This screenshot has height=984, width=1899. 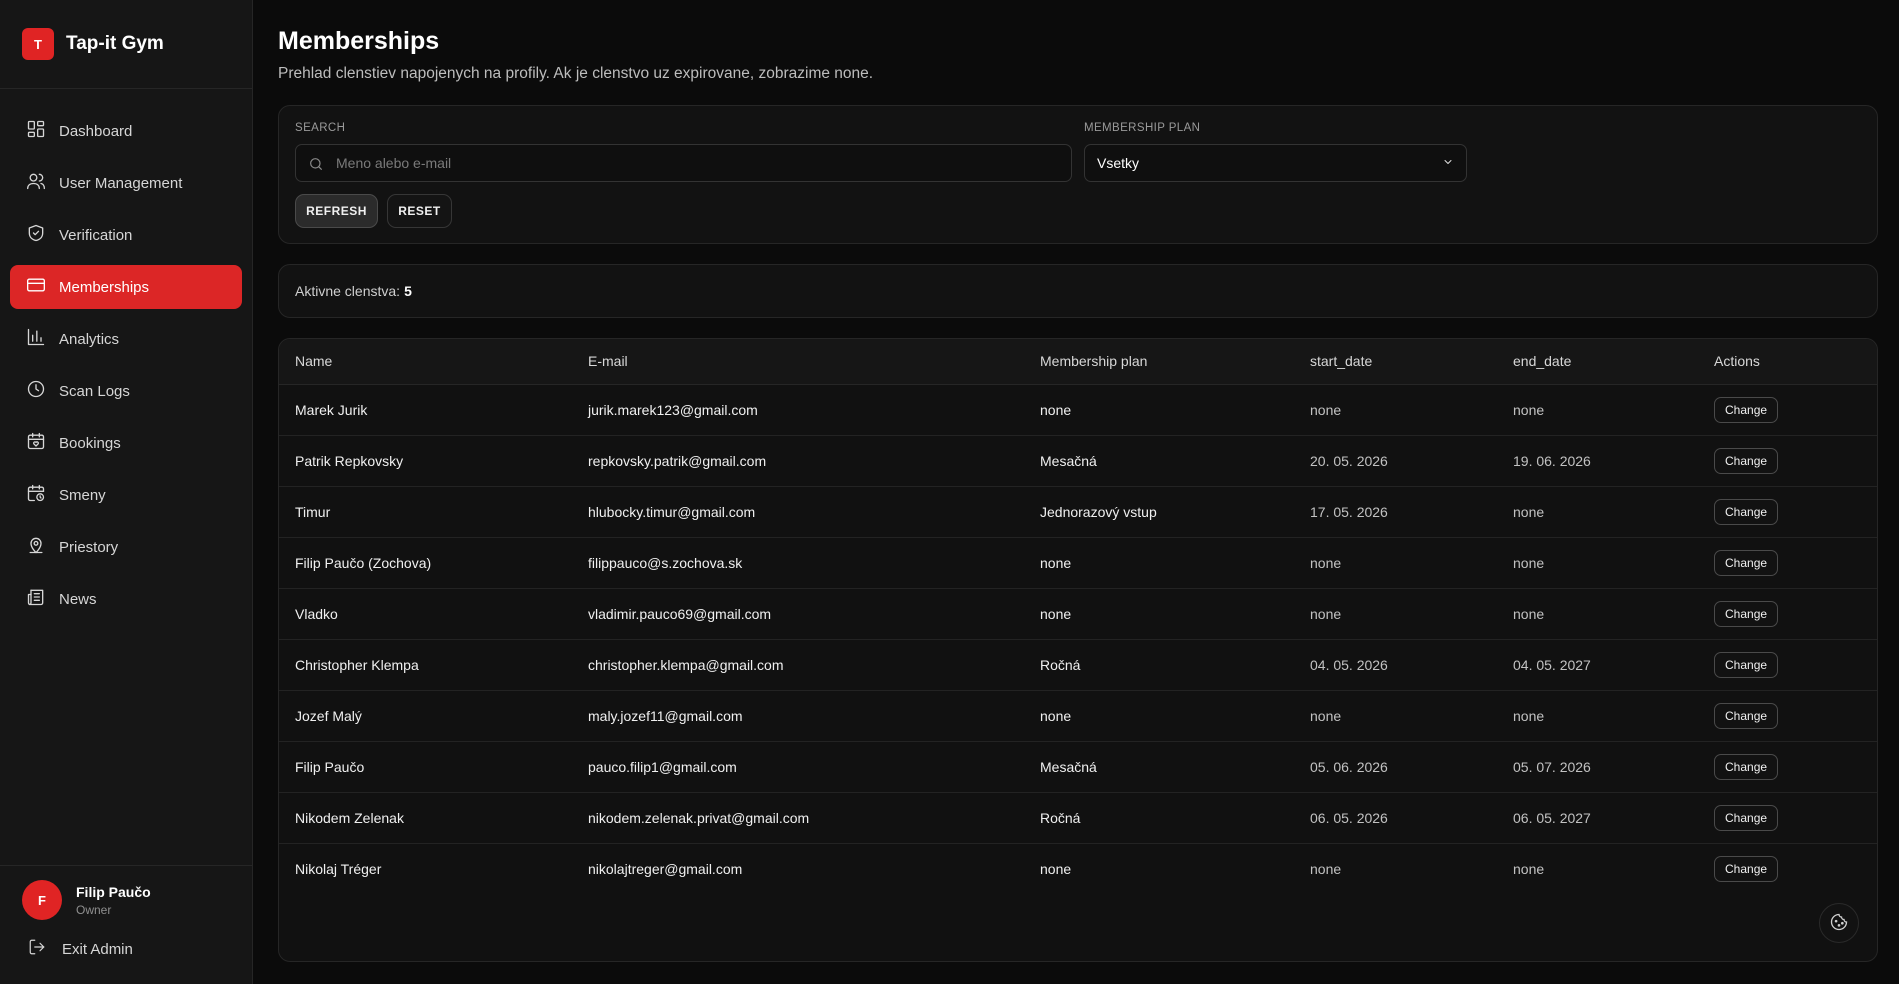 I want to click on brand: T Tap-it Gym, so click(x=126, y=44).